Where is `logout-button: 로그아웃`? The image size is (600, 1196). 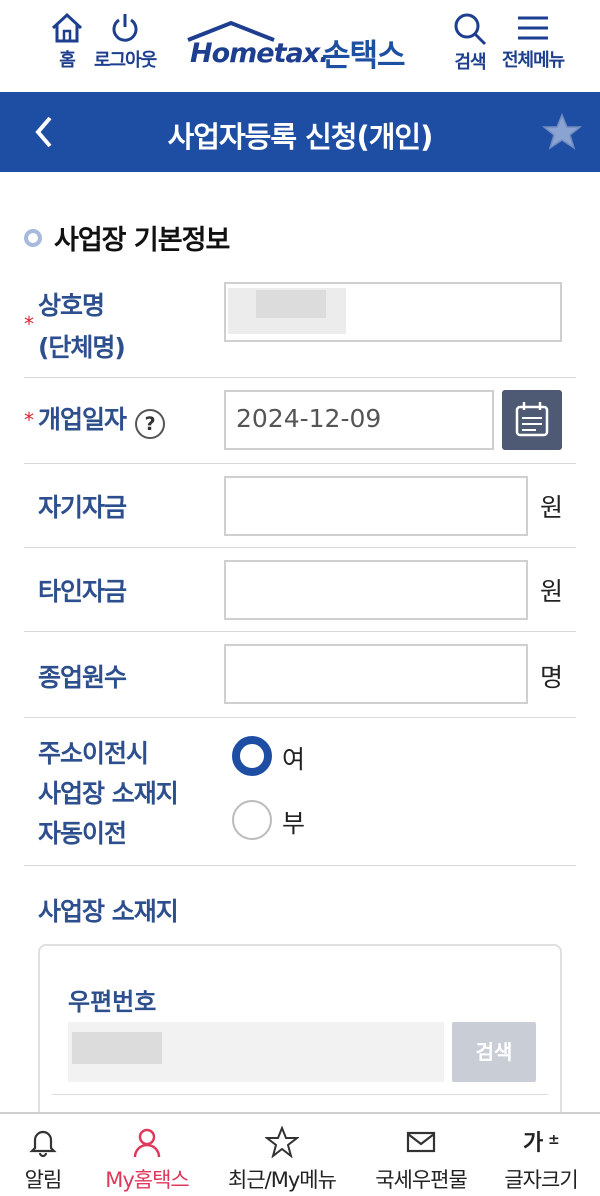 logout-button: 로그아웃 is located at coordinates (125, 42).